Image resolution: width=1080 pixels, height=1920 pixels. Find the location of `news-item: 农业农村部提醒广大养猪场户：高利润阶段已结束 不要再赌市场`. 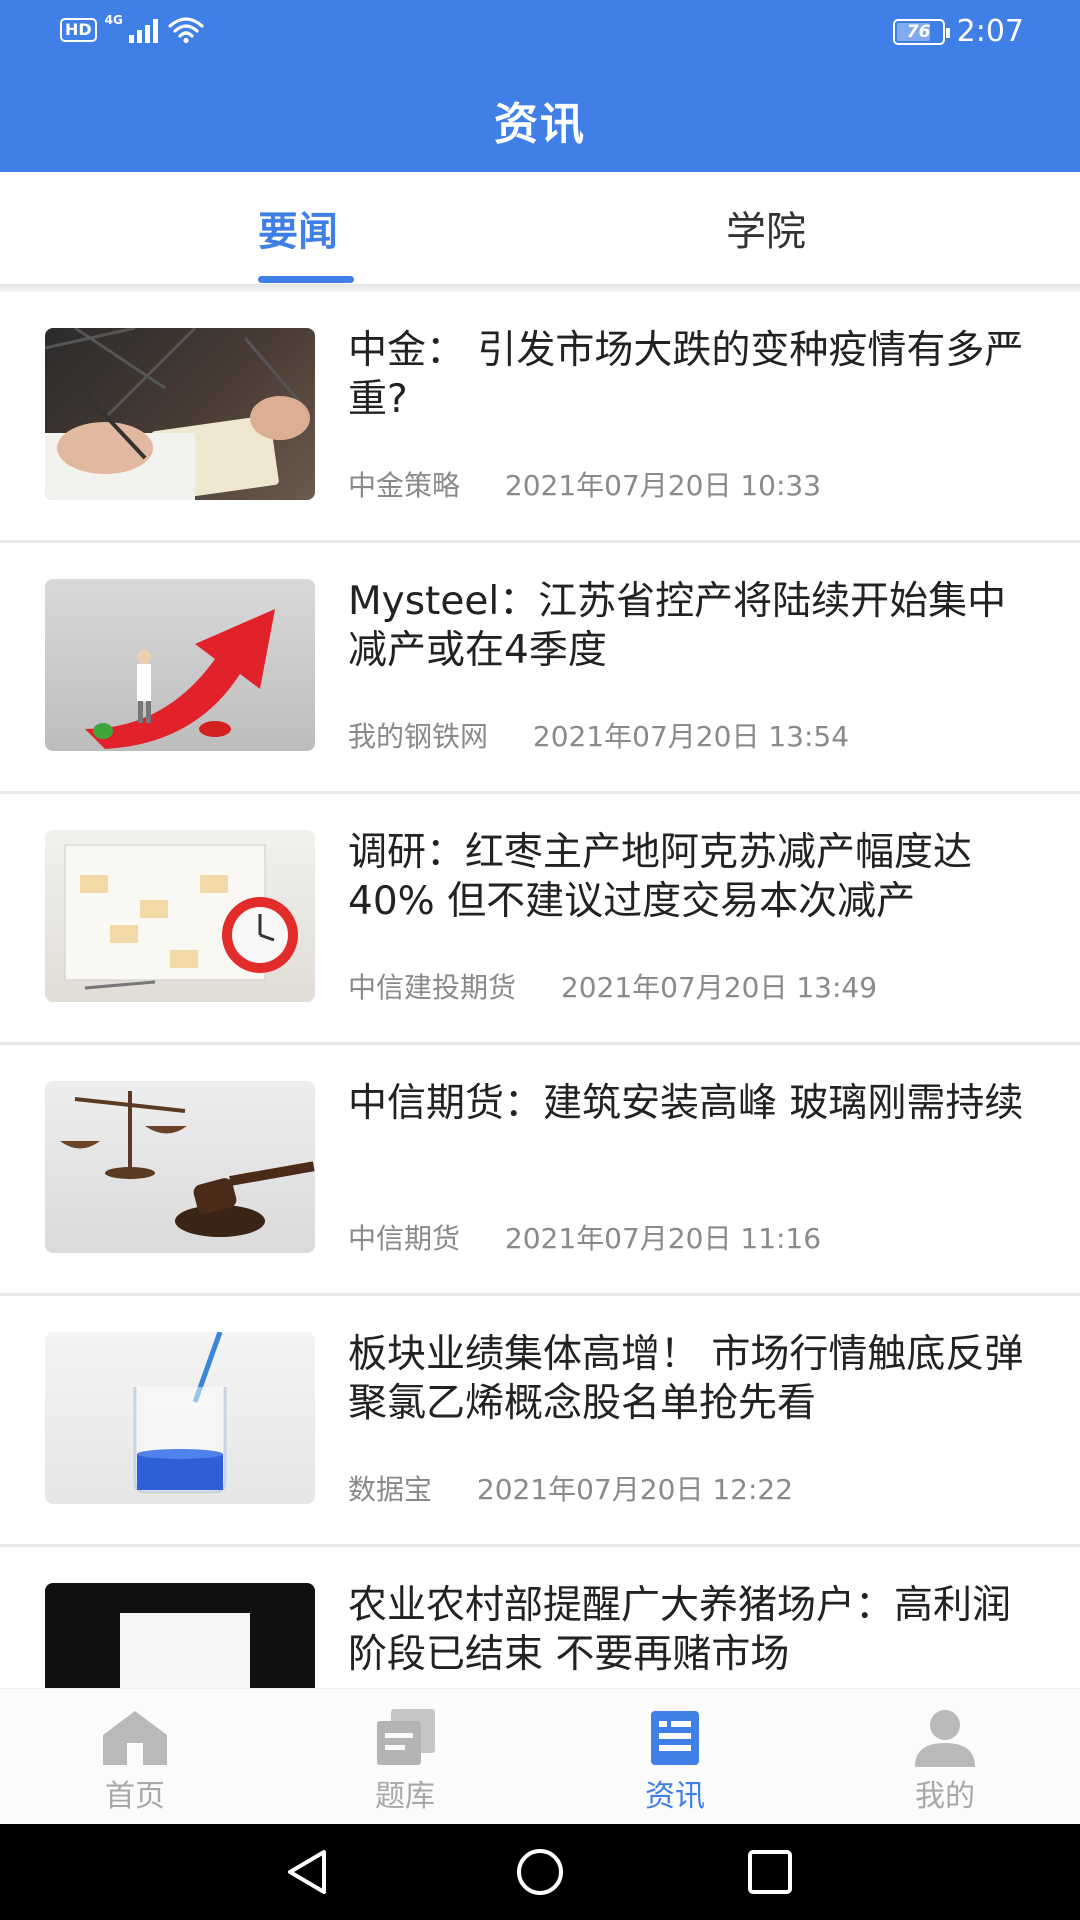

news-item: 农业农村部提醒广大养猪场户：高利润阶段已结束 不要再赌市场 is located at coordinates (540, 1617).